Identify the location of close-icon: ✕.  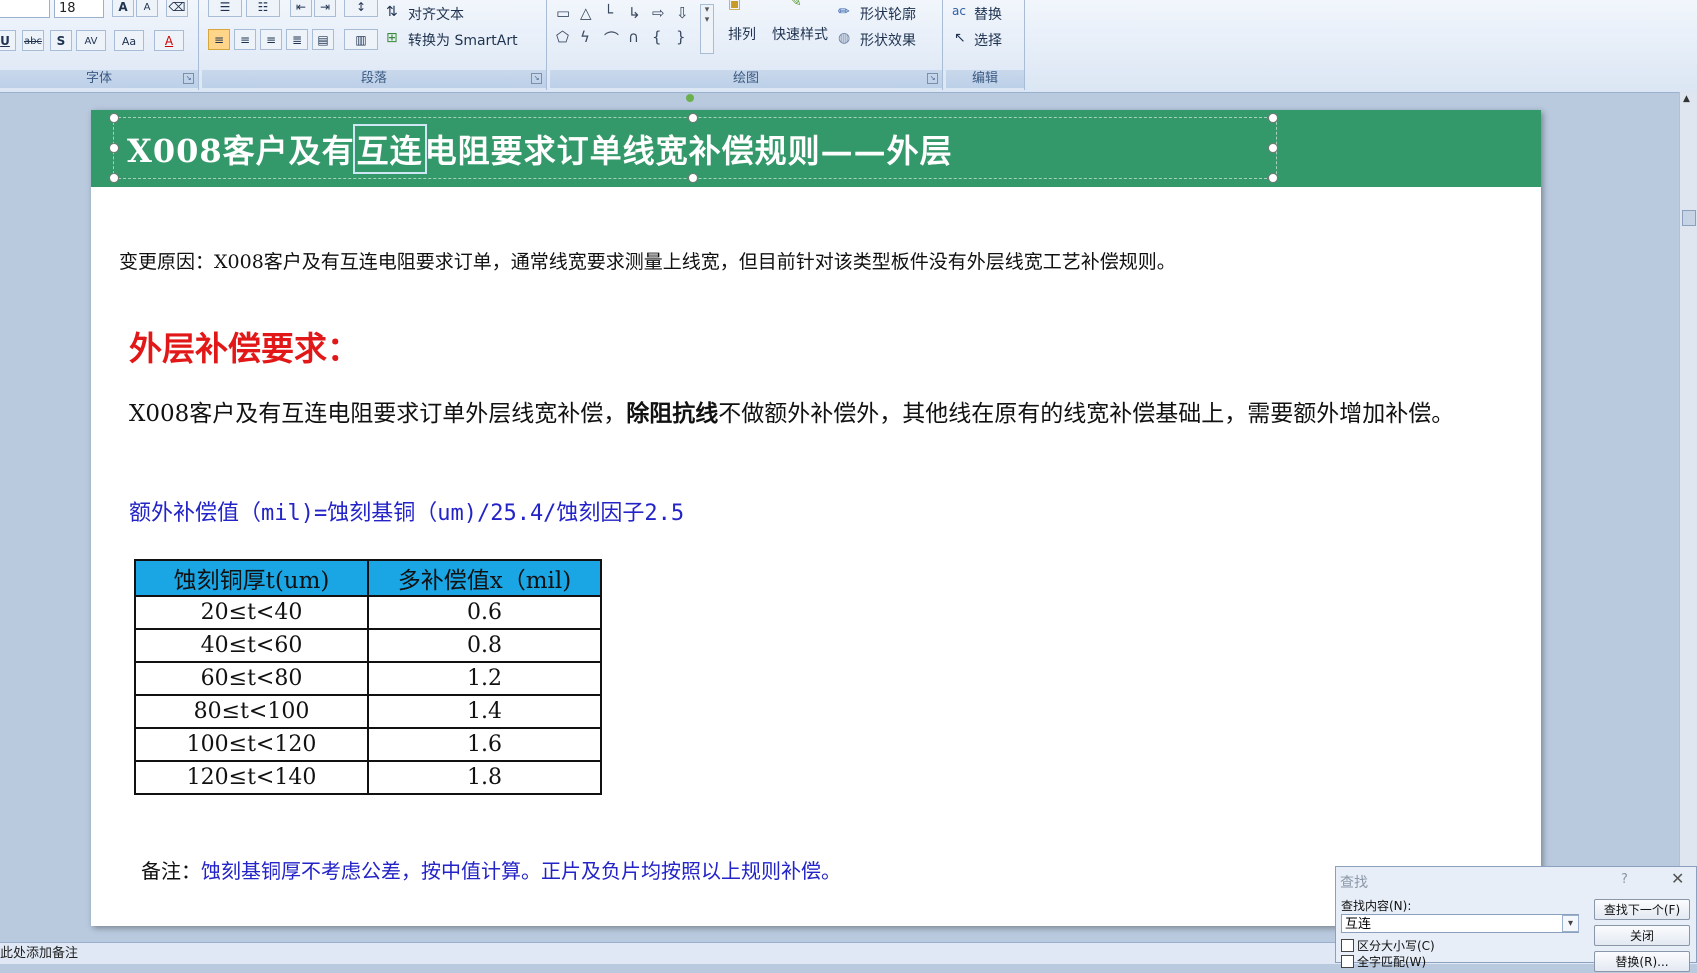
(1677, 878).